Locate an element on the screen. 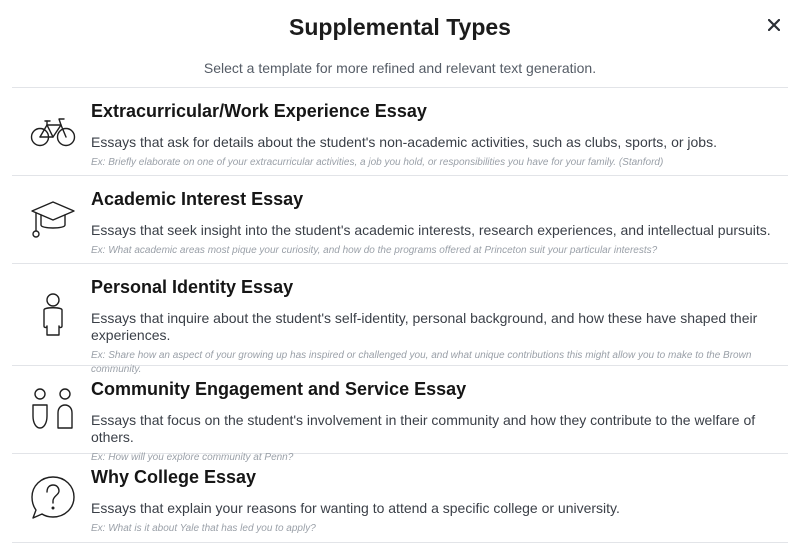  close-icon is located at coordinates (774, 25).